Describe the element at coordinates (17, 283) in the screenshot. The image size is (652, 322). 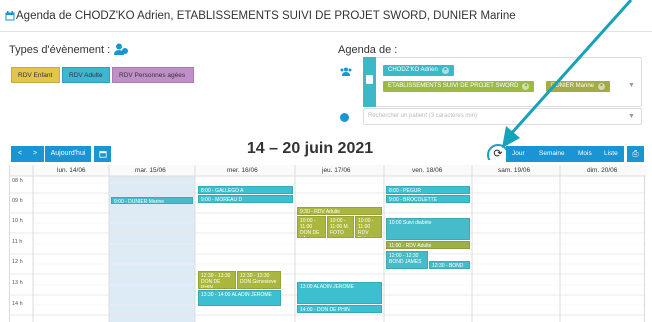
I see `hour-label: 13 h` at that location.